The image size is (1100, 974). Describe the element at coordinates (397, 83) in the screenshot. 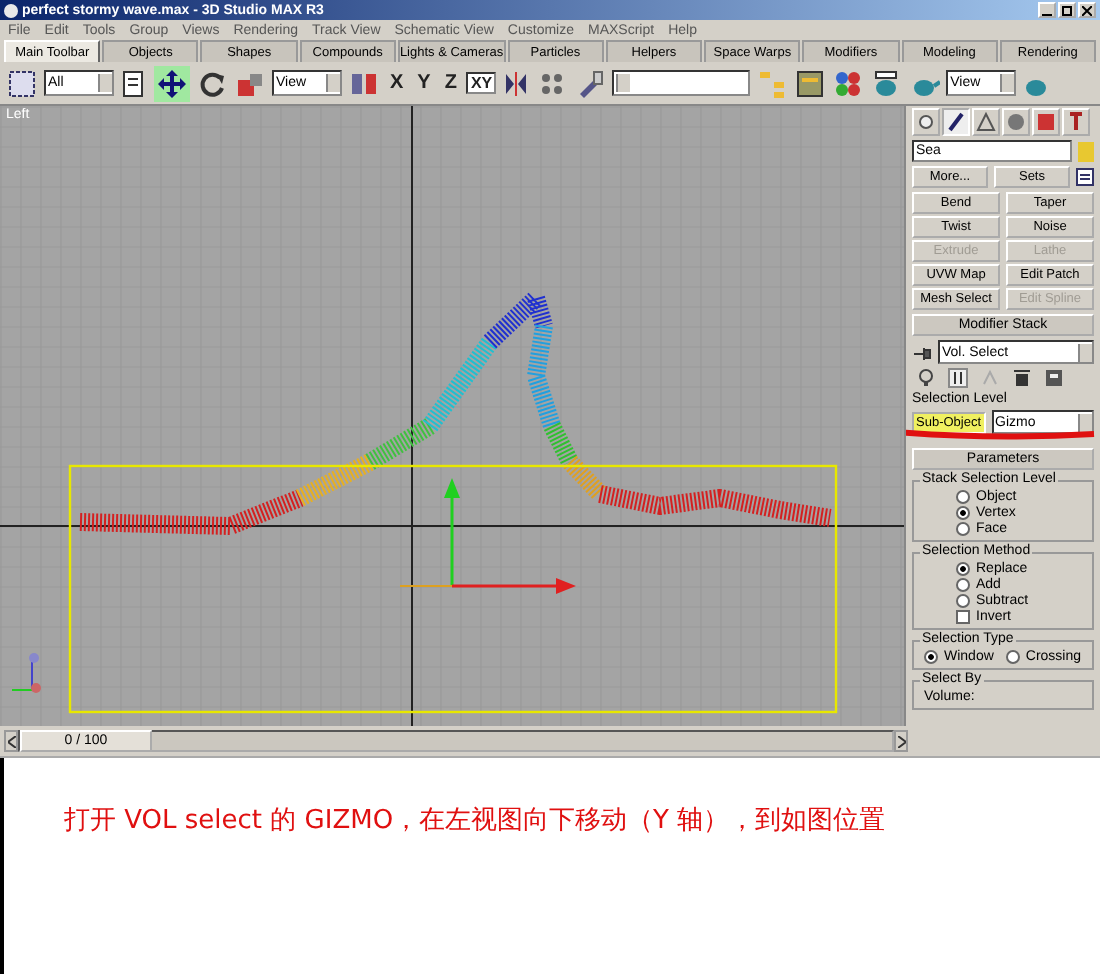

I see `axis-constraint-button: X` at that location.